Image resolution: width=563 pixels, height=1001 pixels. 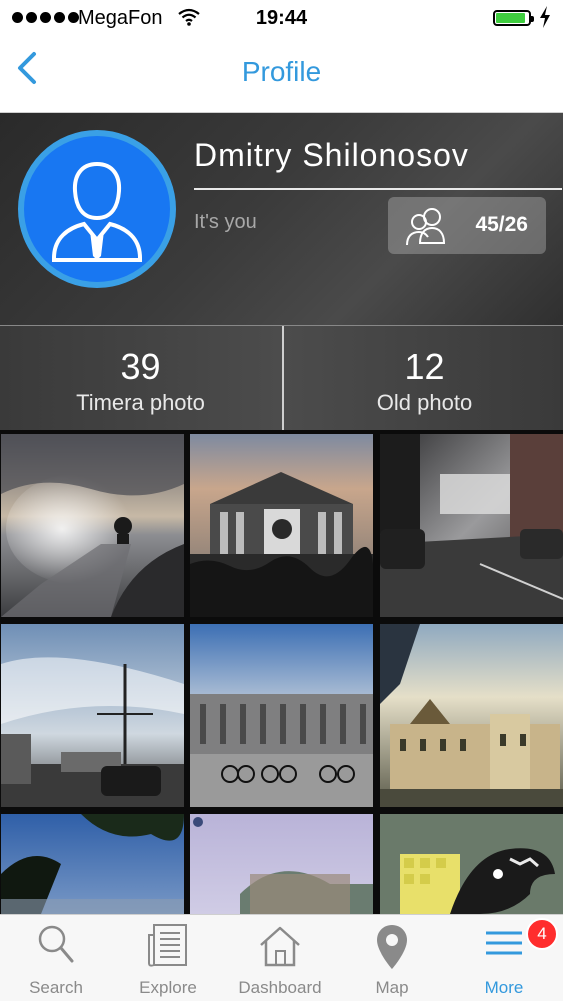 What do you see at coordinates (545, 17) in the screenshot?
I see `charging-bolt-icon` at bounding box center [545, 17].